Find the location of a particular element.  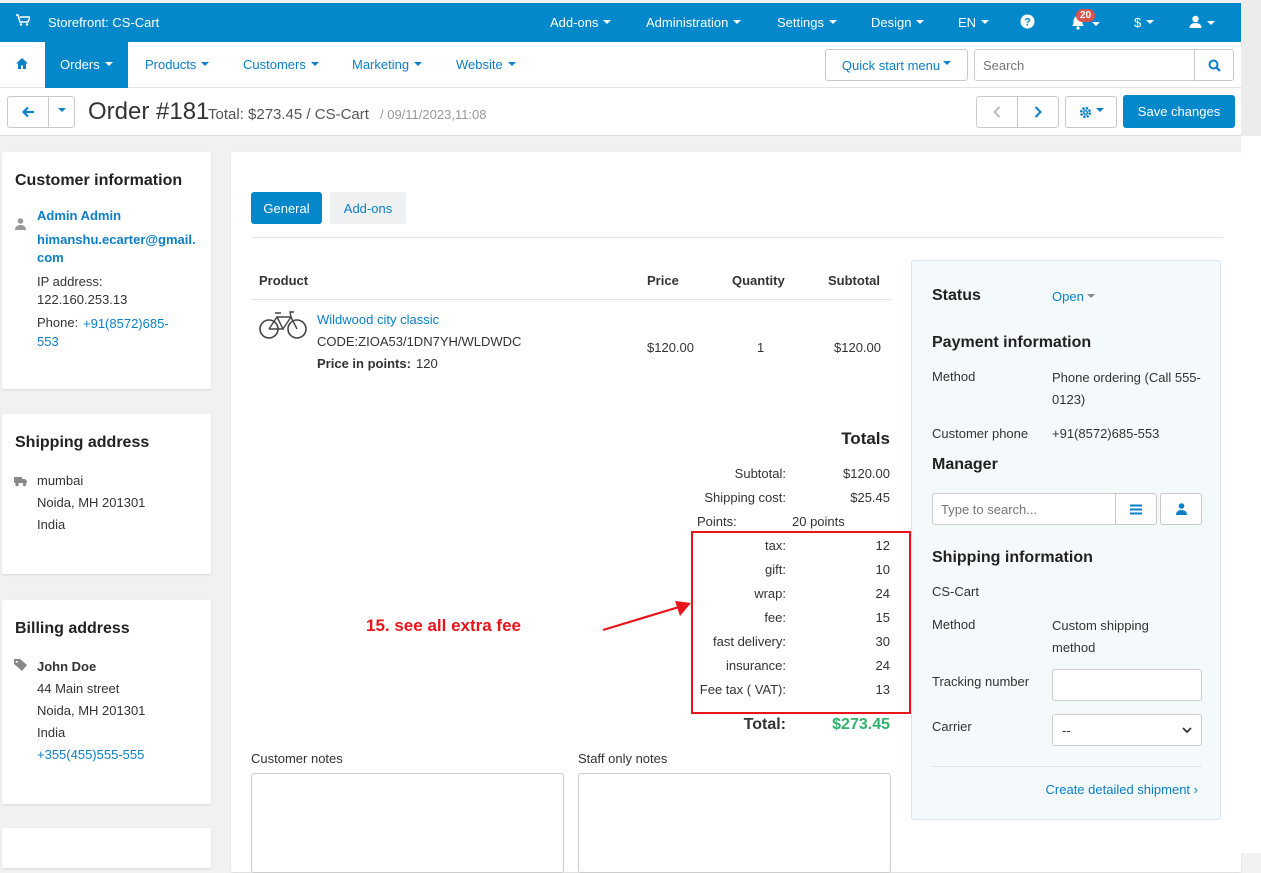

customer-email-link: himanshu.ecarter@gmail.com is located at coordinates (119, 249).